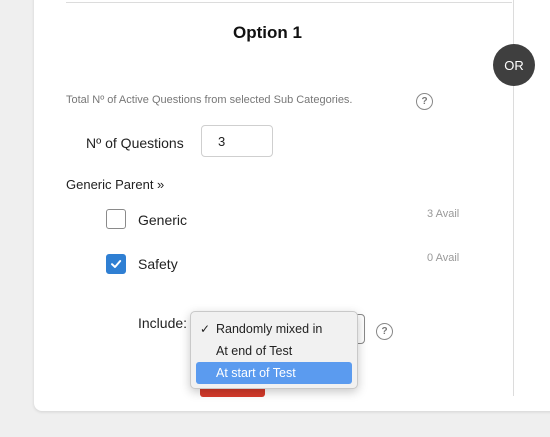 The image size is (550, 437). I want to click on include-option-randomly-mixed: ✓ Randomly mixed in, so click(274, 329).